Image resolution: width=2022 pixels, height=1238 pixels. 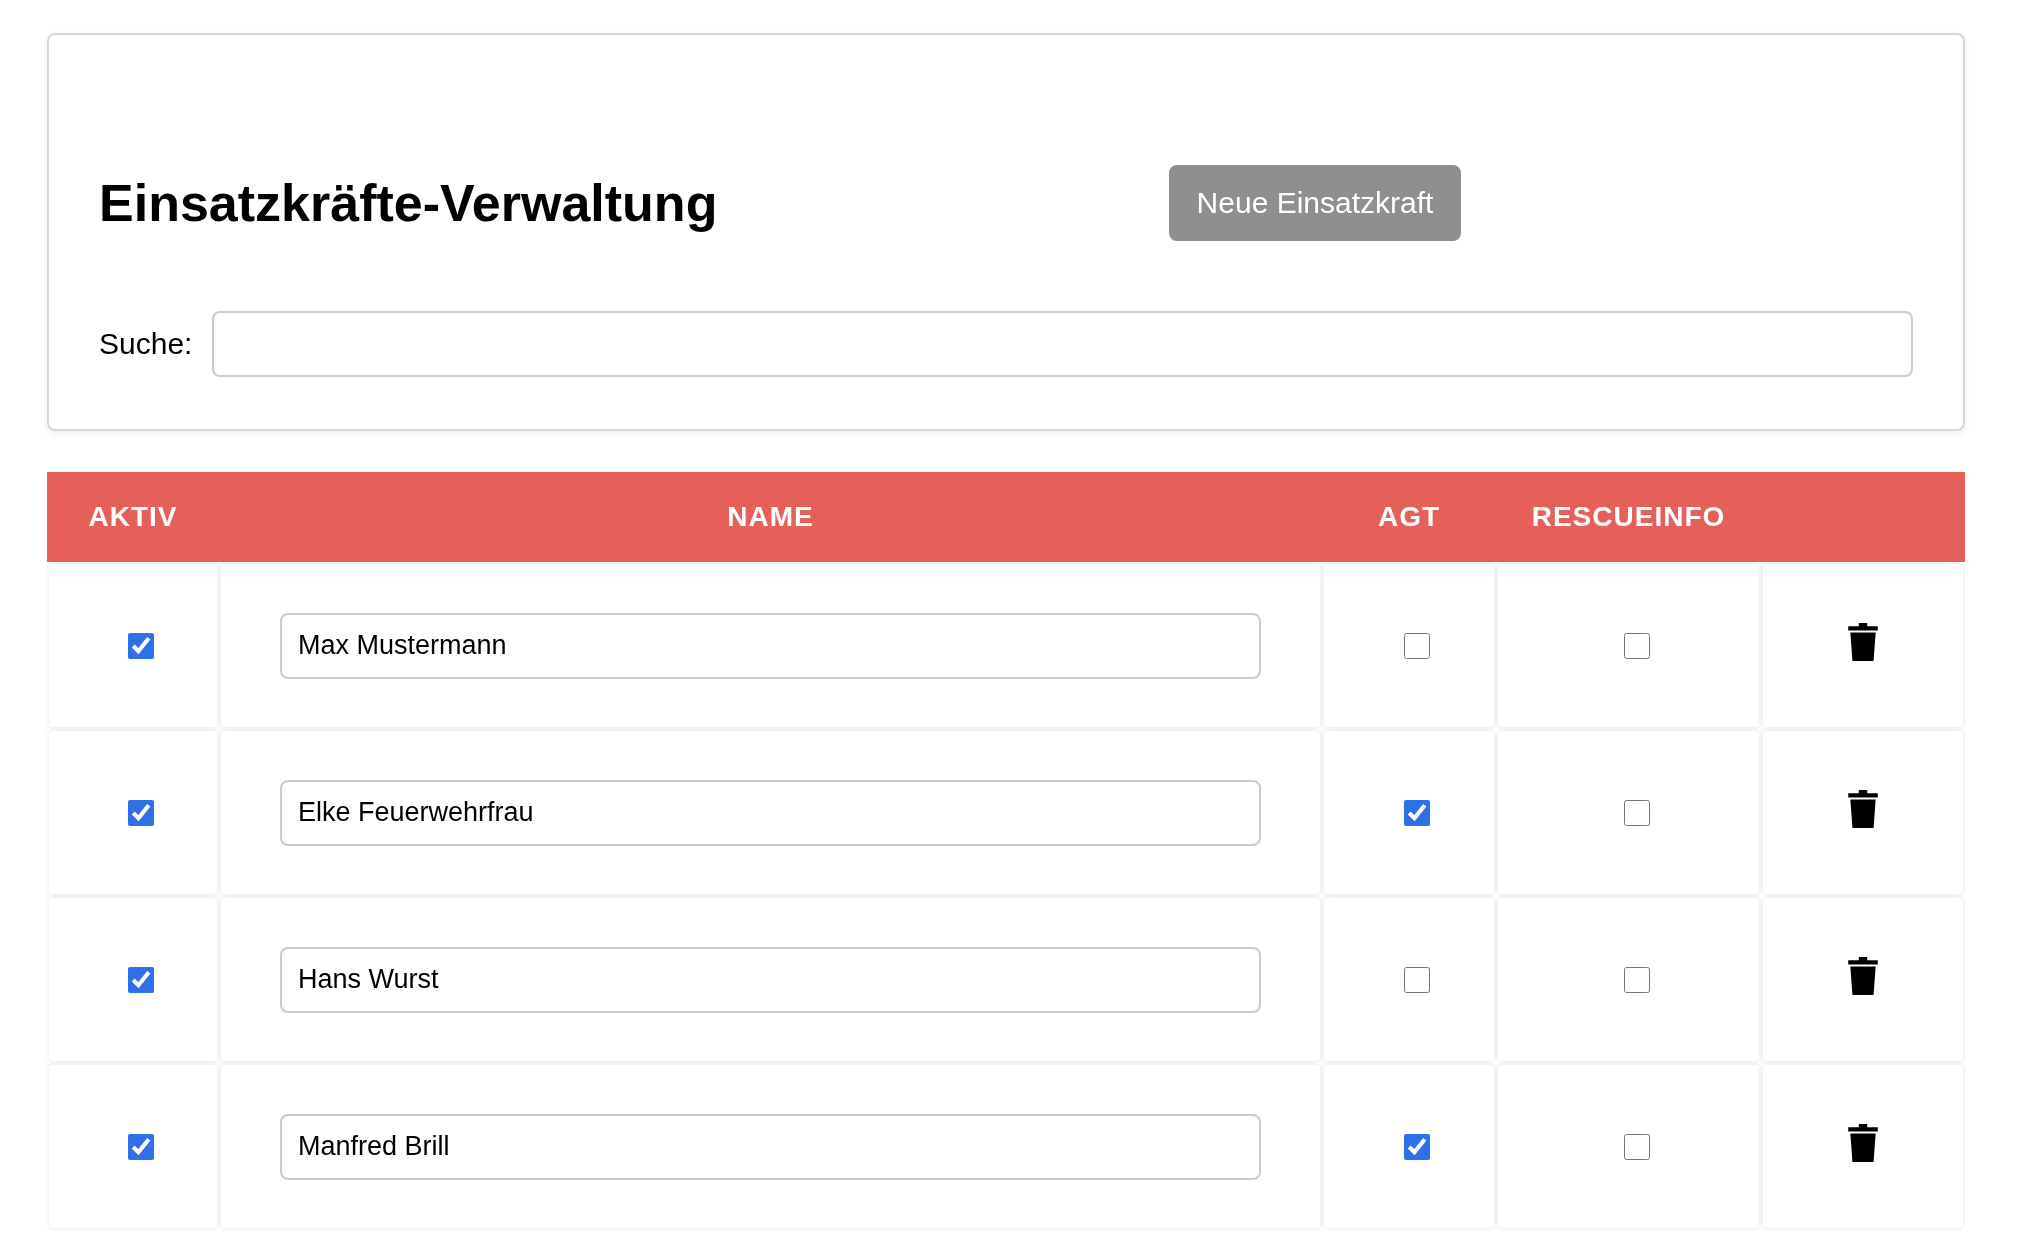 What do you see at coordinates (409, 203) in the screenshot?
I see `page-title: Einsatzkräfte-Verwaltung` at bounding box center [409, 203].